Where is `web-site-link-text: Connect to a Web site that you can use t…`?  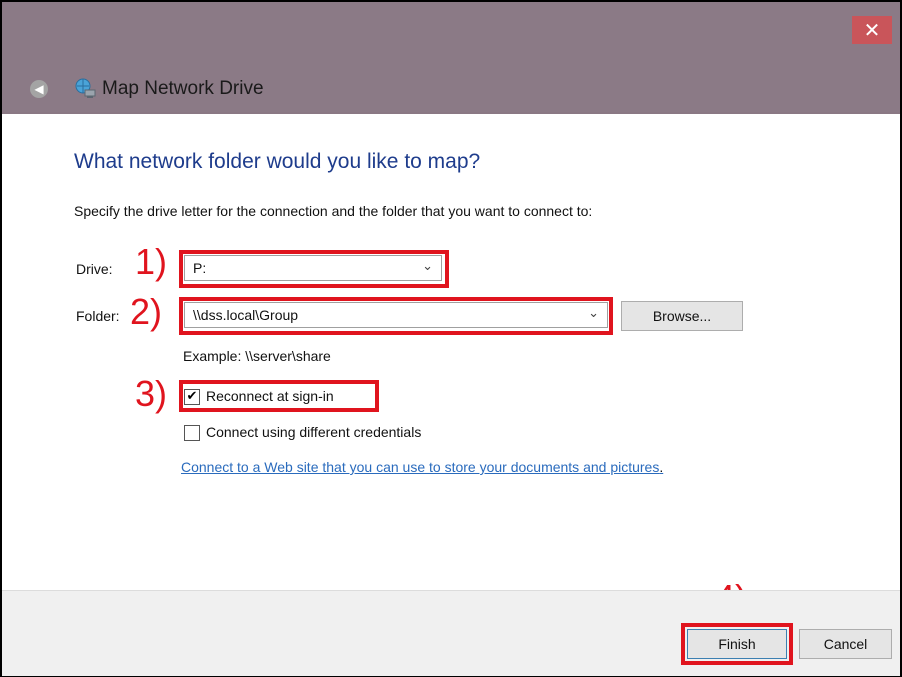 web-site-link-text: Connect to a Web site that you can use t… is located at coordinates (420, 467).